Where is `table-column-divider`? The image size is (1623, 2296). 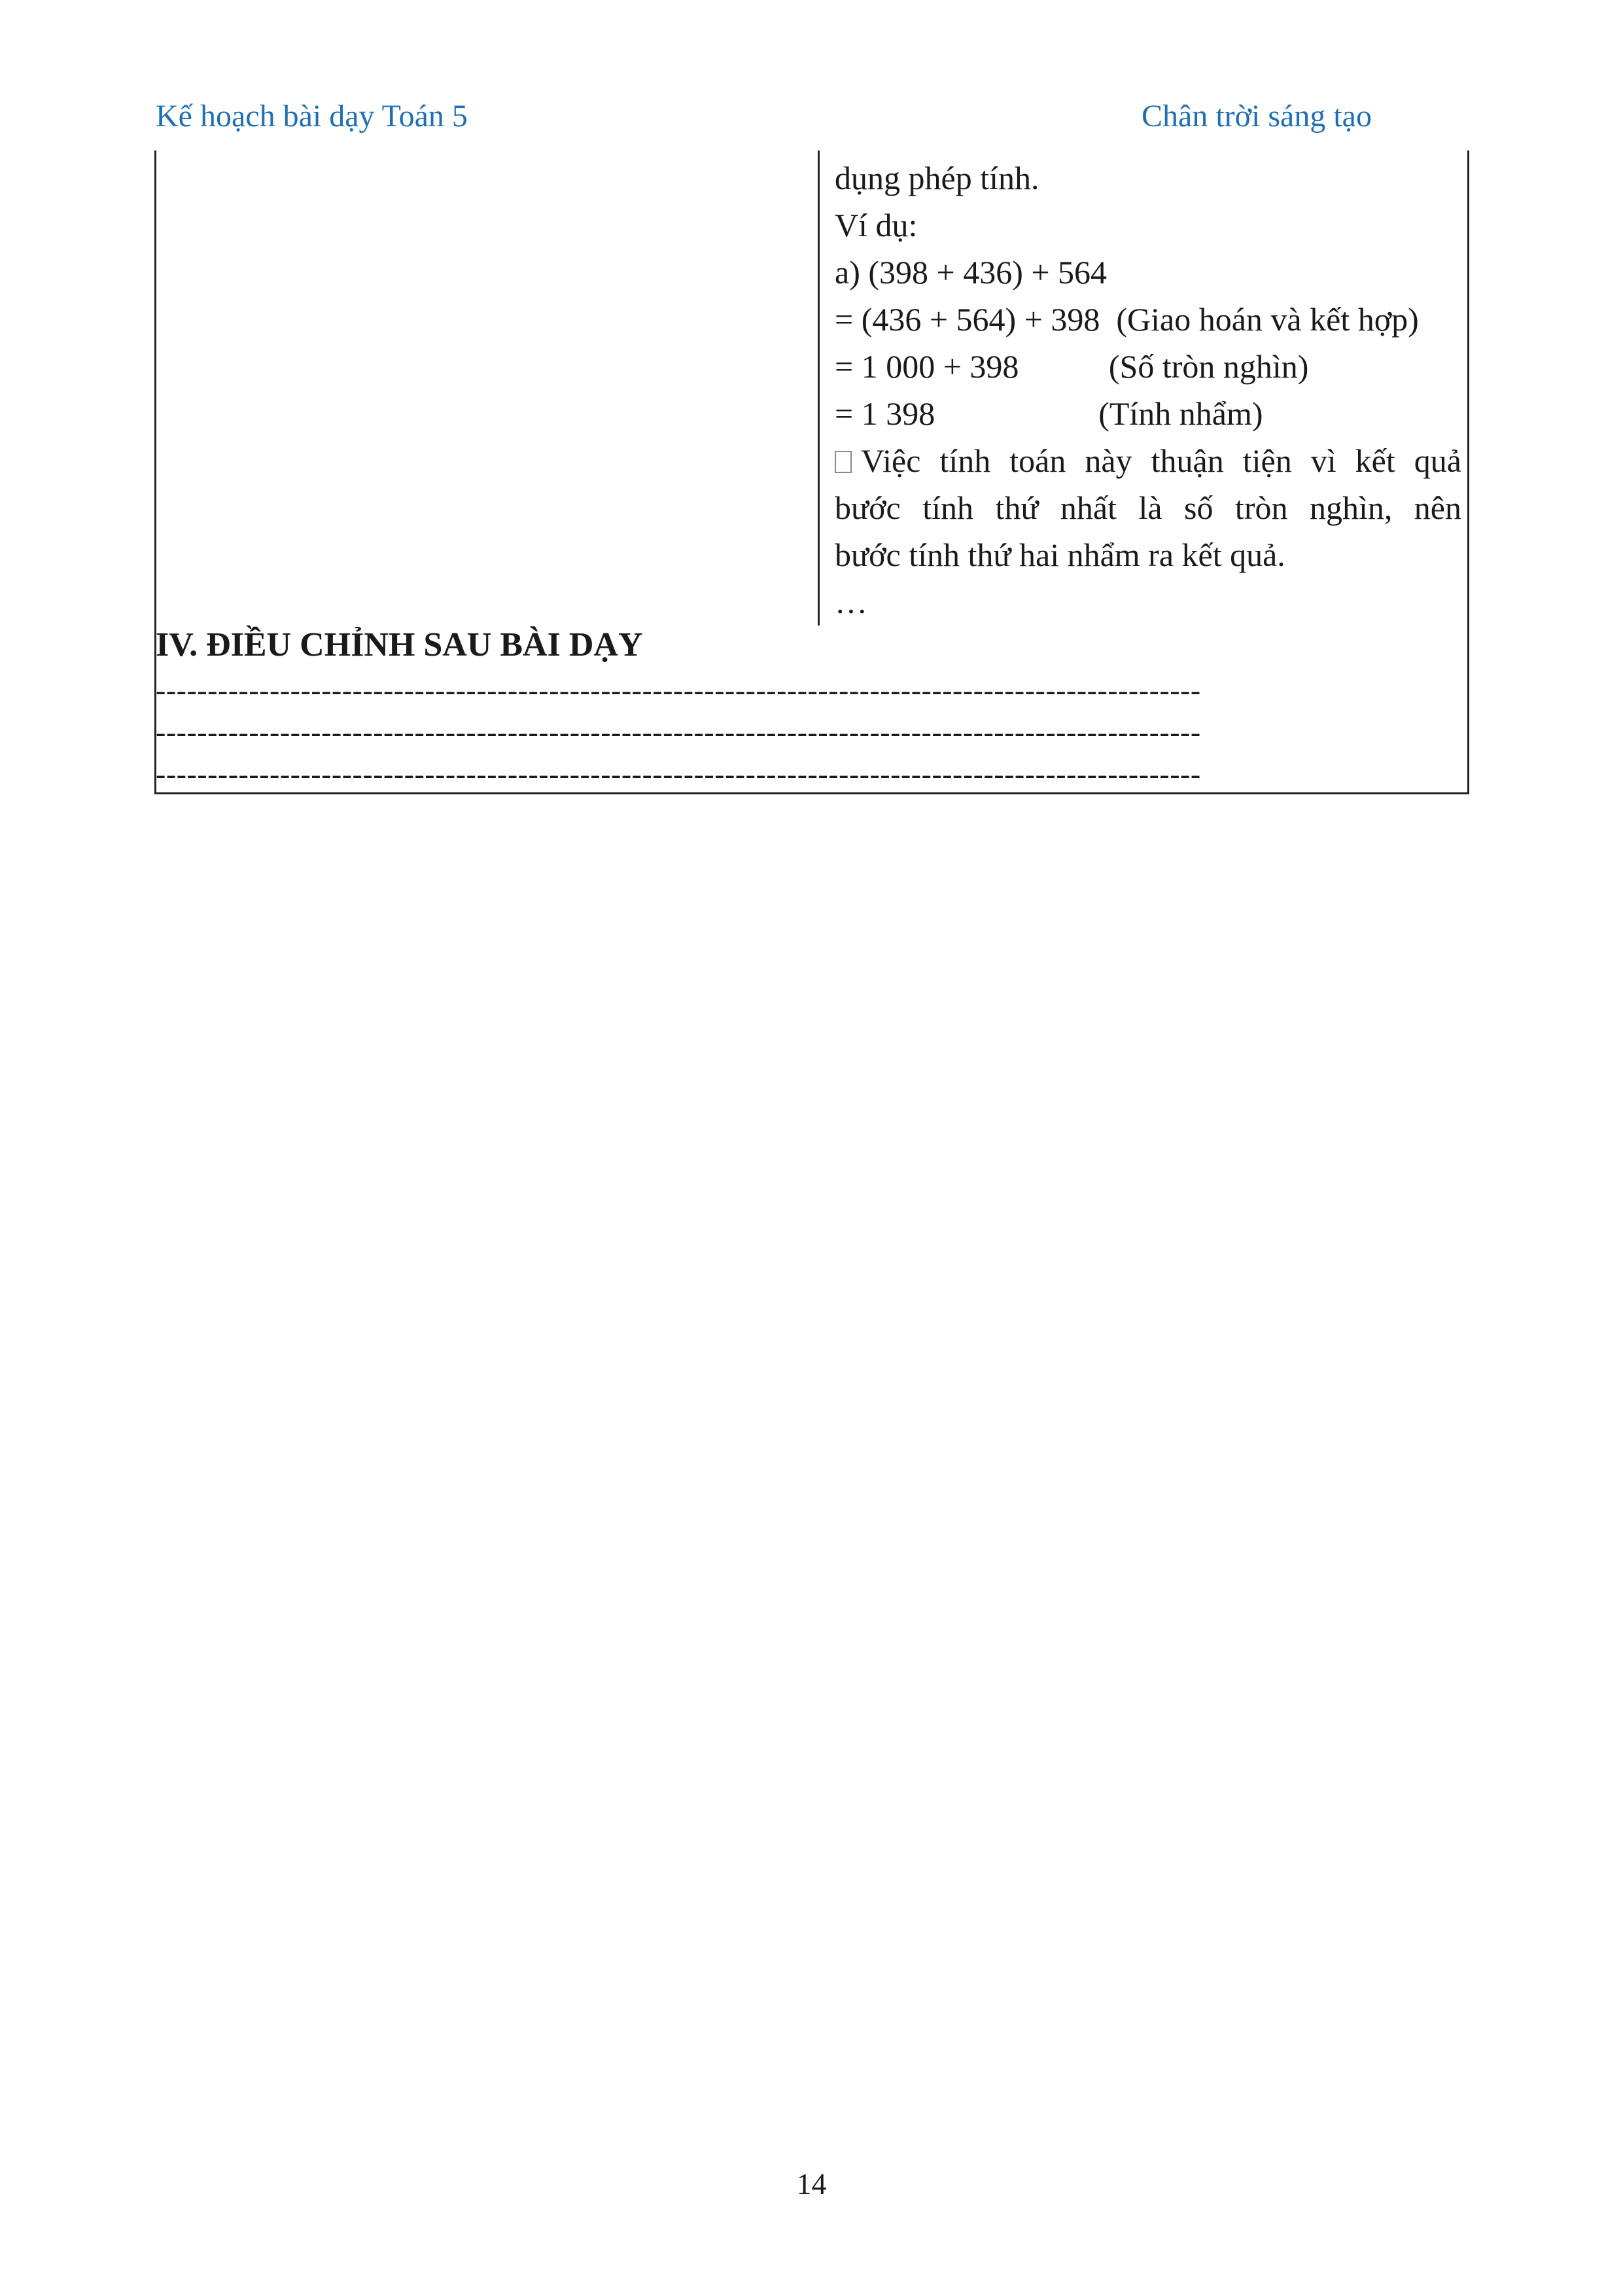 table-column-divider is located at coordinates (819, 388).